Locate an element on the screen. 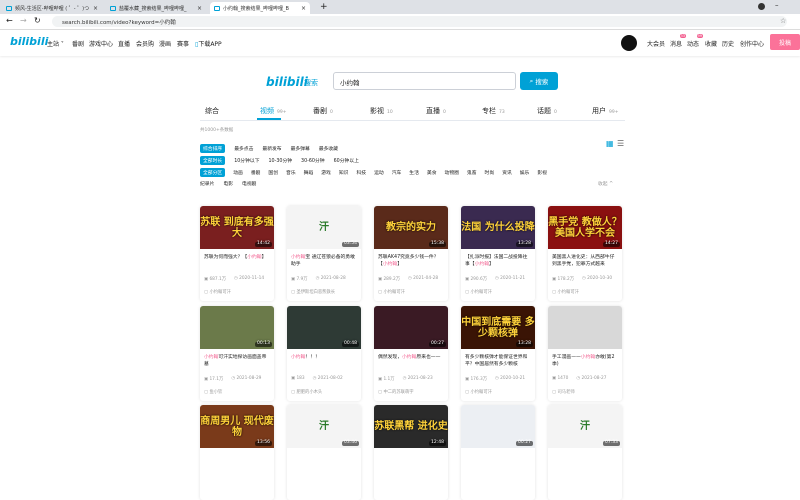 Image resolution: width=800 pixels, height=500 pixels. filter-option: 动画 is located at coordinates (238, 172).